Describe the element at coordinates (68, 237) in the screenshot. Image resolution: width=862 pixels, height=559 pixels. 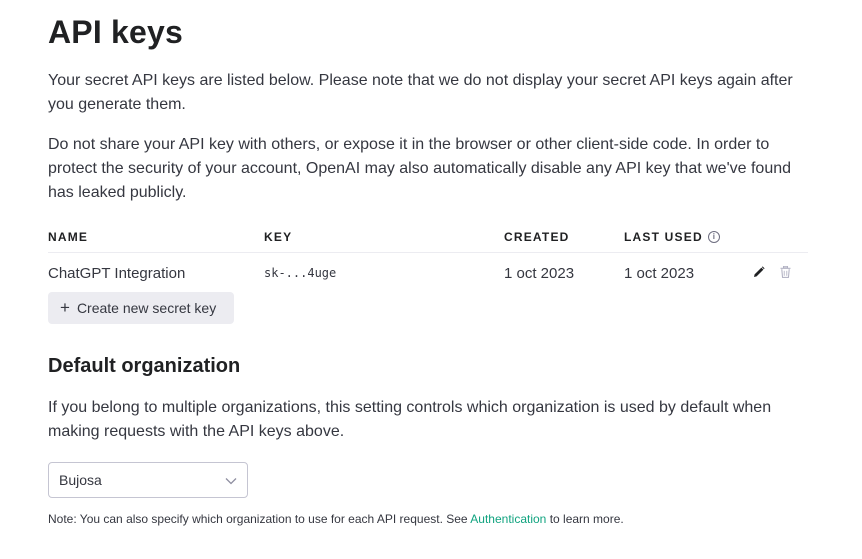
I see `column-header-name: NAME` at that location.